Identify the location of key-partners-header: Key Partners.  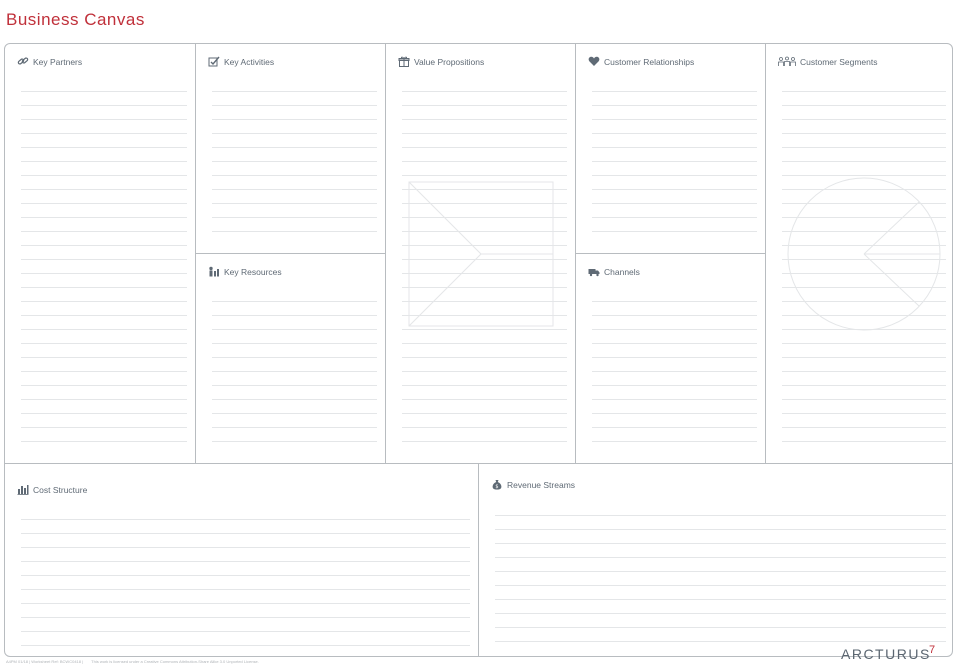
(49, 61).